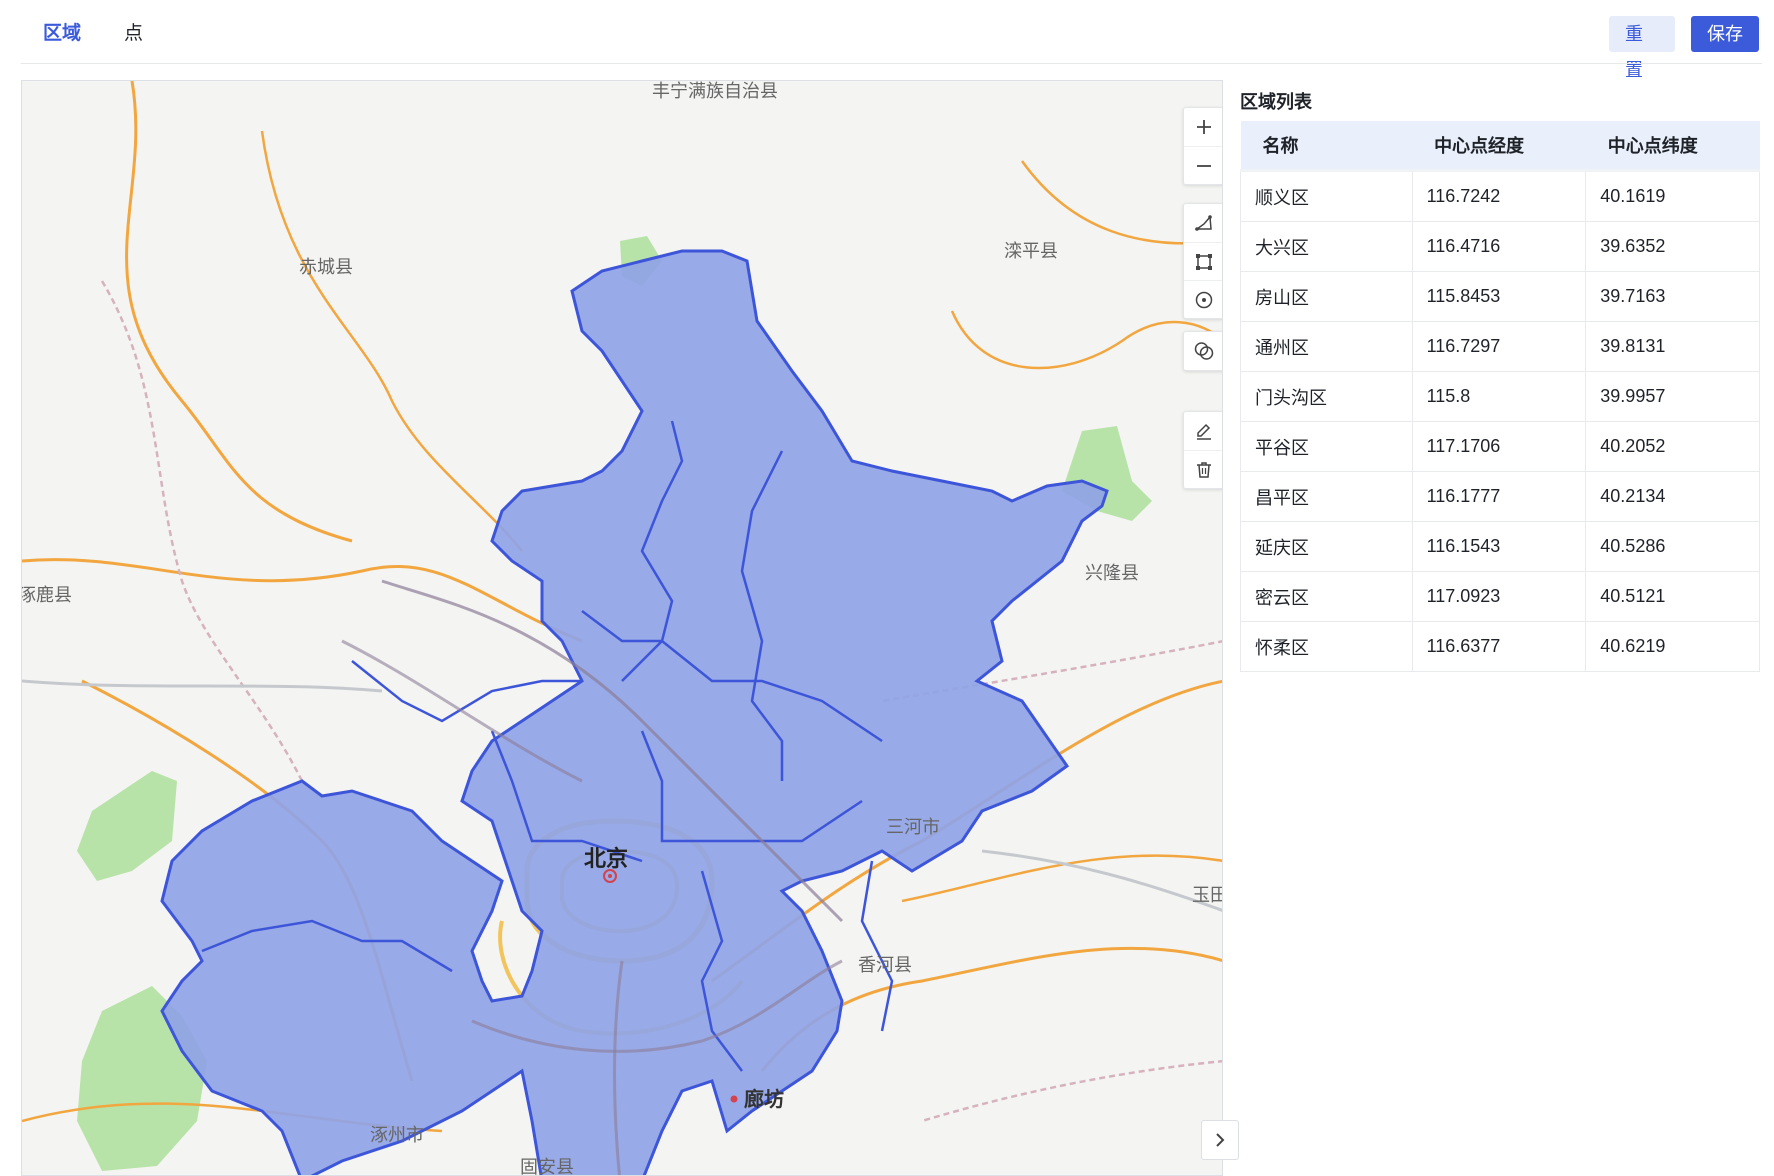  What do you see at coordinates (46, 595) in the screenshot?
I see `map-label-zhuolu: 涿鹿县` at bounding box center [46, 595].